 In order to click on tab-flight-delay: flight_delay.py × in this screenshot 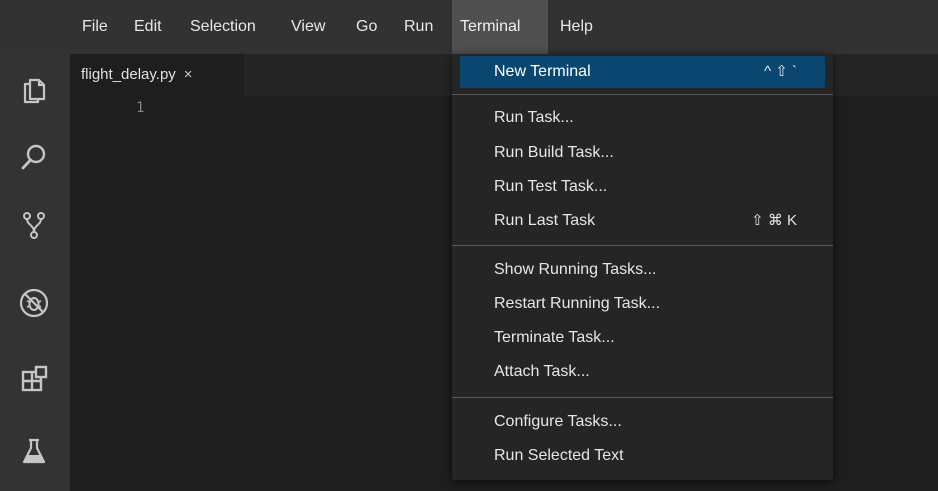, I will do `click(157, 75)`.